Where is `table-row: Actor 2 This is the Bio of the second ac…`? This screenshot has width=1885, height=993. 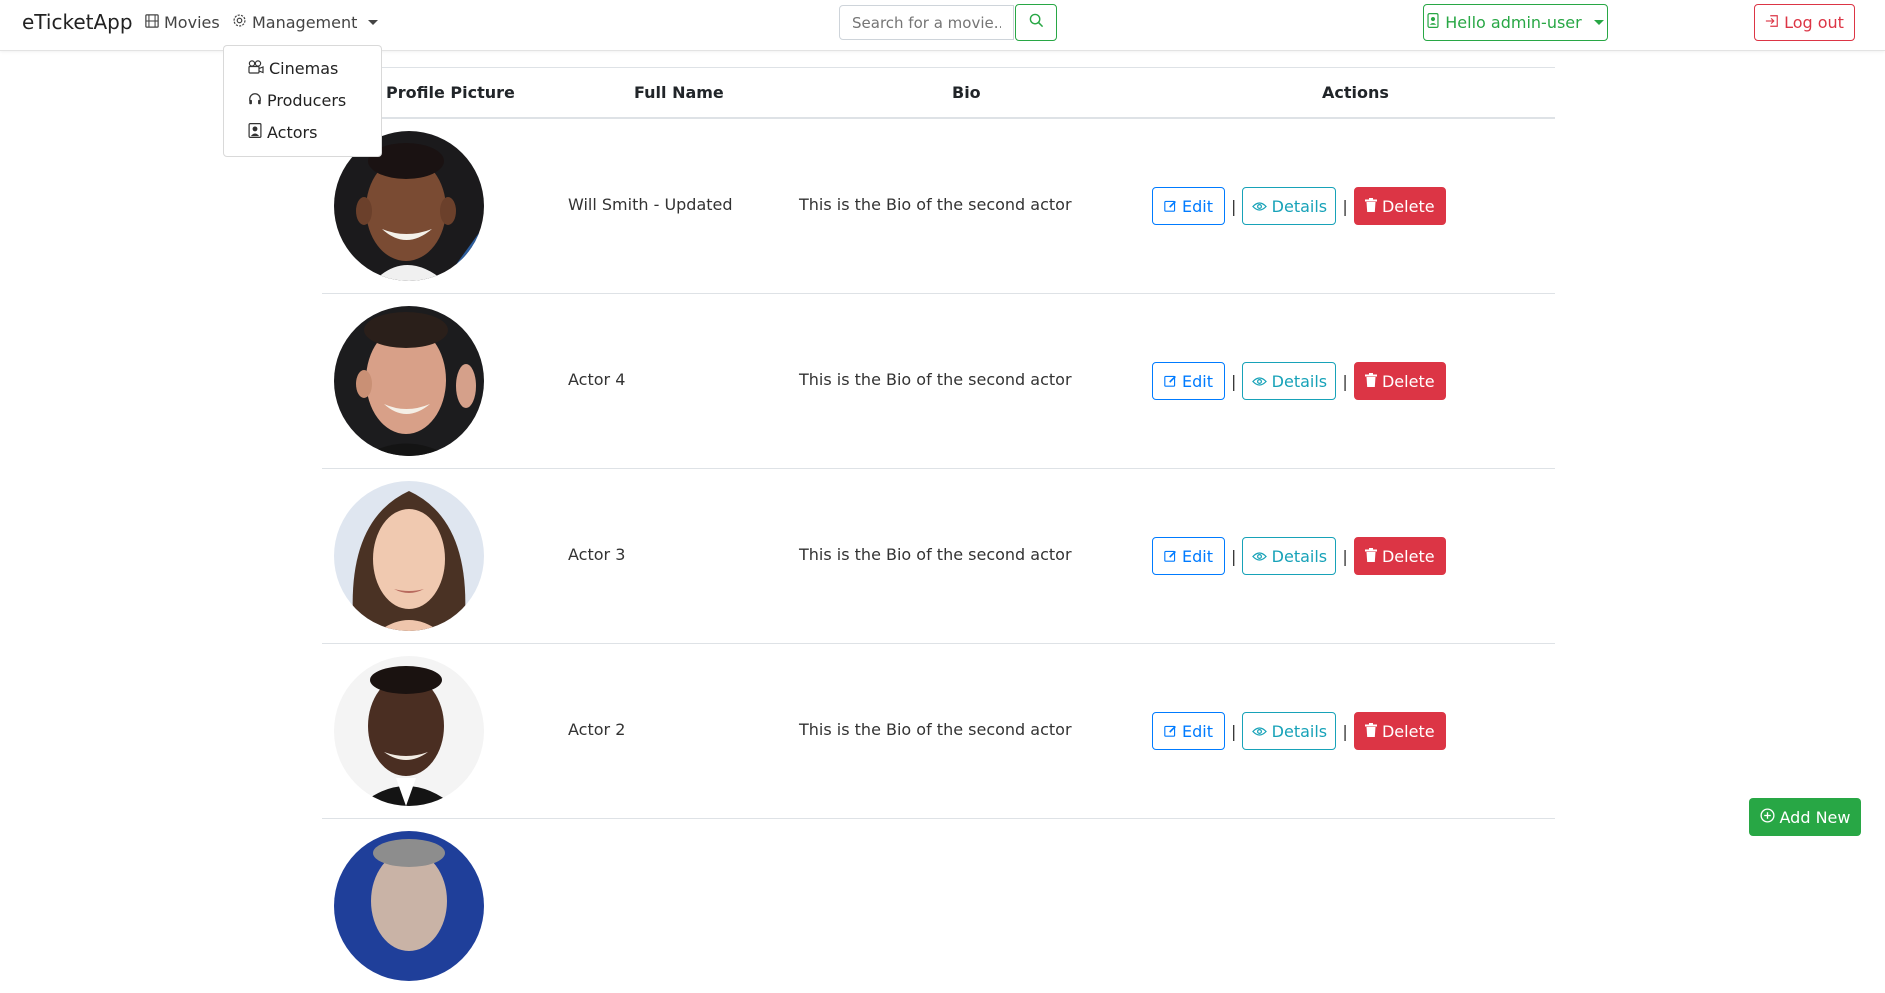 table-row: Actor 2 This is the Bio of the second ac… is located at coordinates (938, 731).